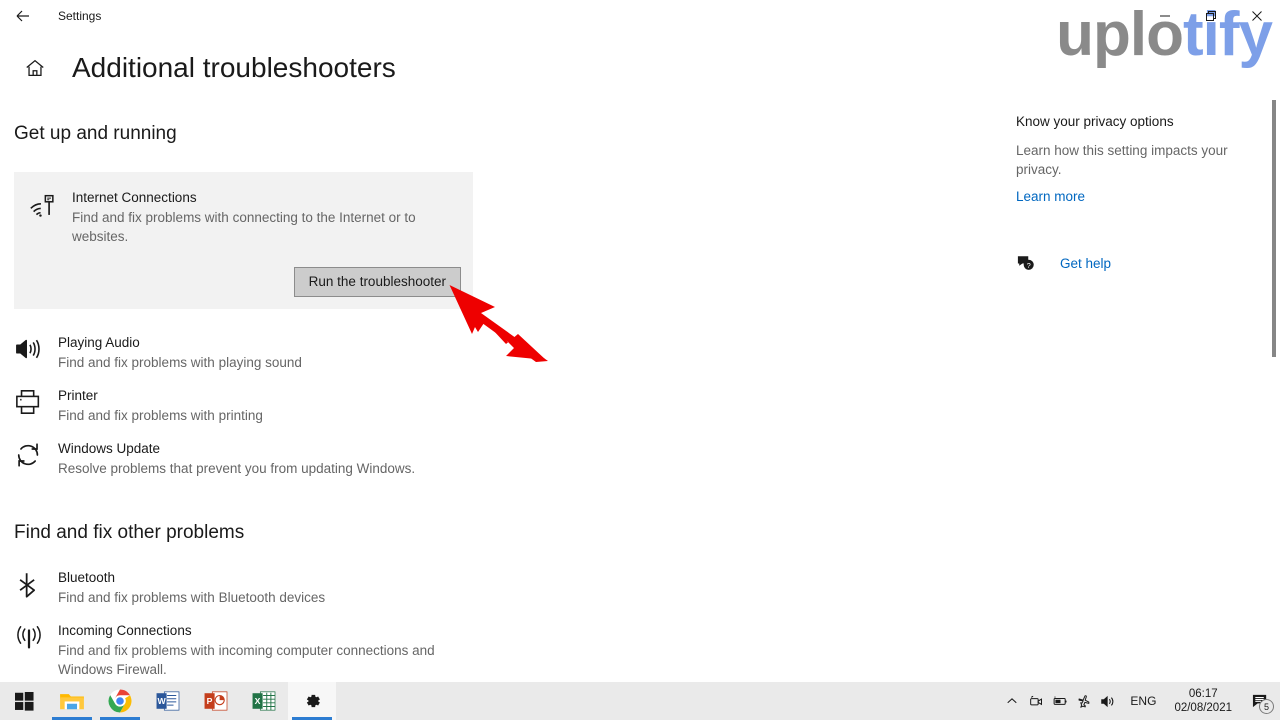 Image resolution: width=1280 pixels, height=720 pixels. Describe the element at coordinates (78, 395) in the screenshot. I see `troubleshooter-name: Printer` at that location.